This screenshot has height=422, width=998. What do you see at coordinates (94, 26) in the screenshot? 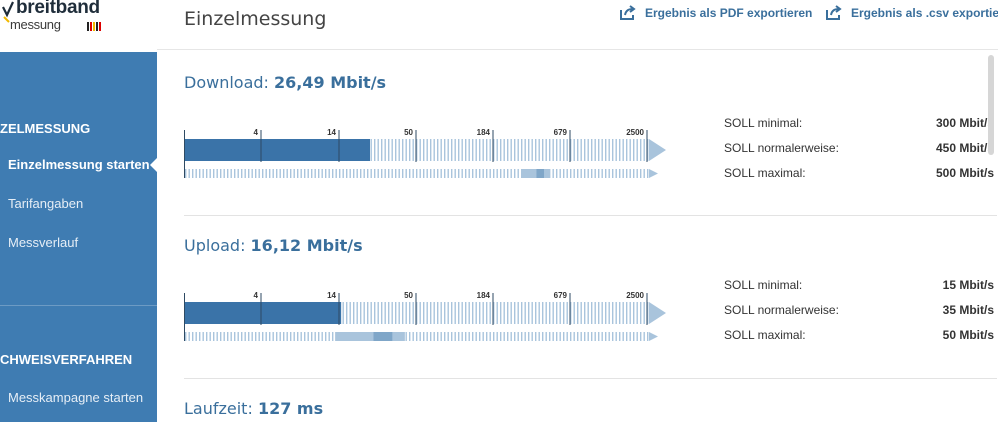
I see `logo-flag-icon` at bounding box center [94, 26].